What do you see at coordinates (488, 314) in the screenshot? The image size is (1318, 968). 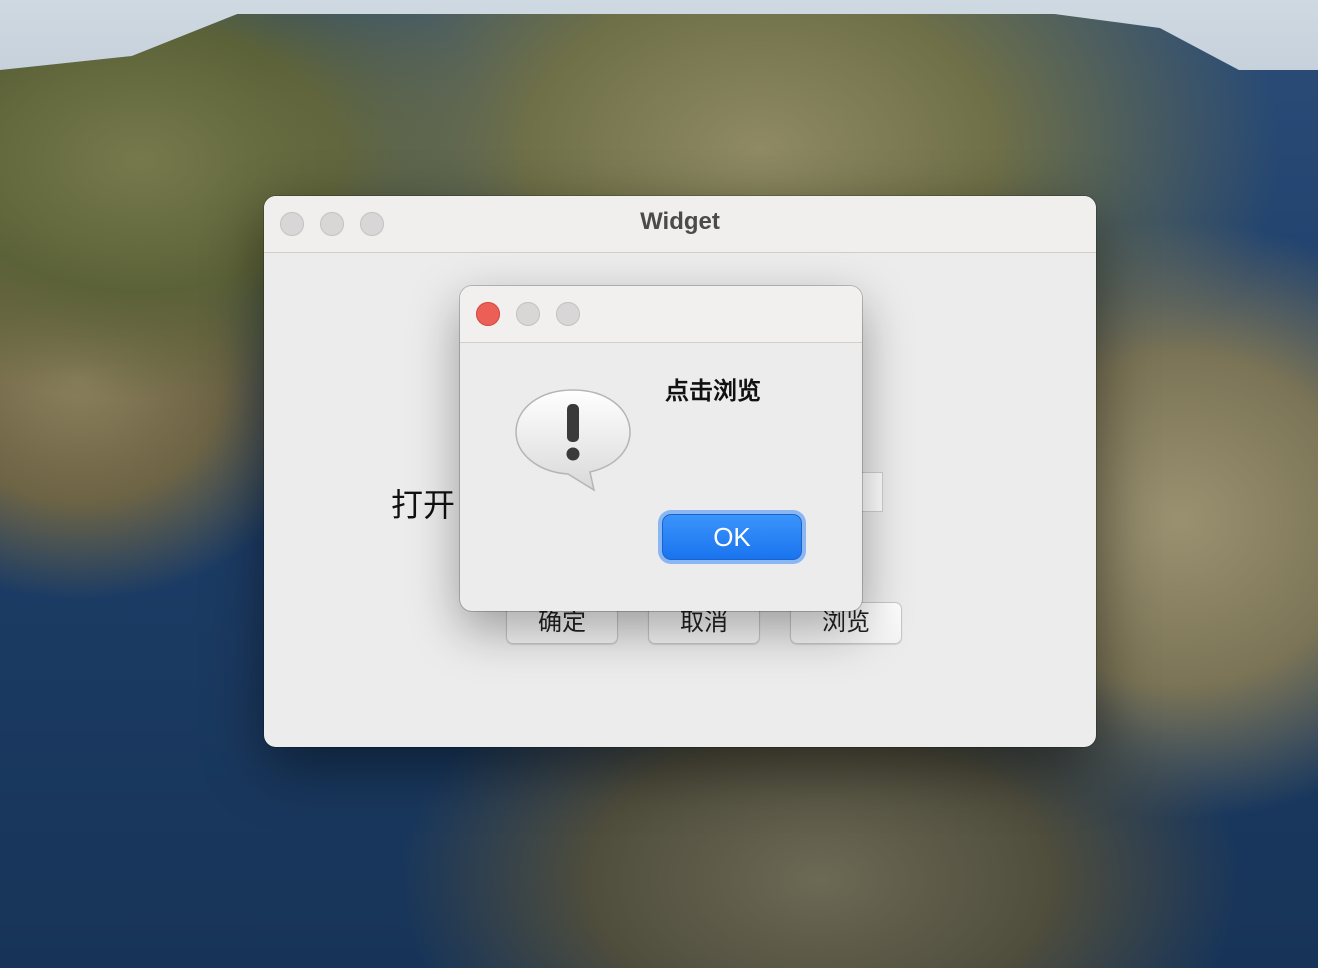 I see `dialog-close-button` at bounding box center [488, 314].